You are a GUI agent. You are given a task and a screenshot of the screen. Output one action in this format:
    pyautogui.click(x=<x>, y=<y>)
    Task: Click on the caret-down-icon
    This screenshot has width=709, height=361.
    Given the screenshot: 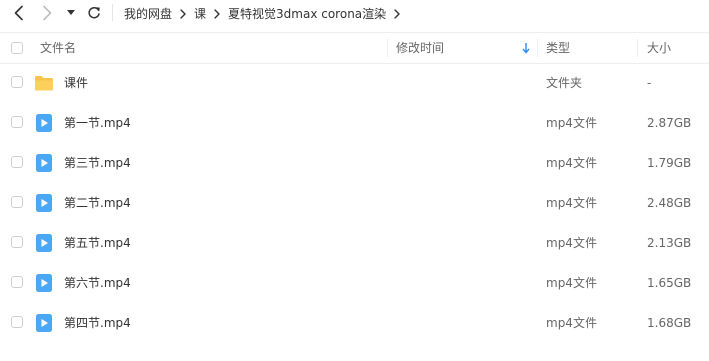 What is the action you would take?
    pyautogui.click(x=71, y=12)
    